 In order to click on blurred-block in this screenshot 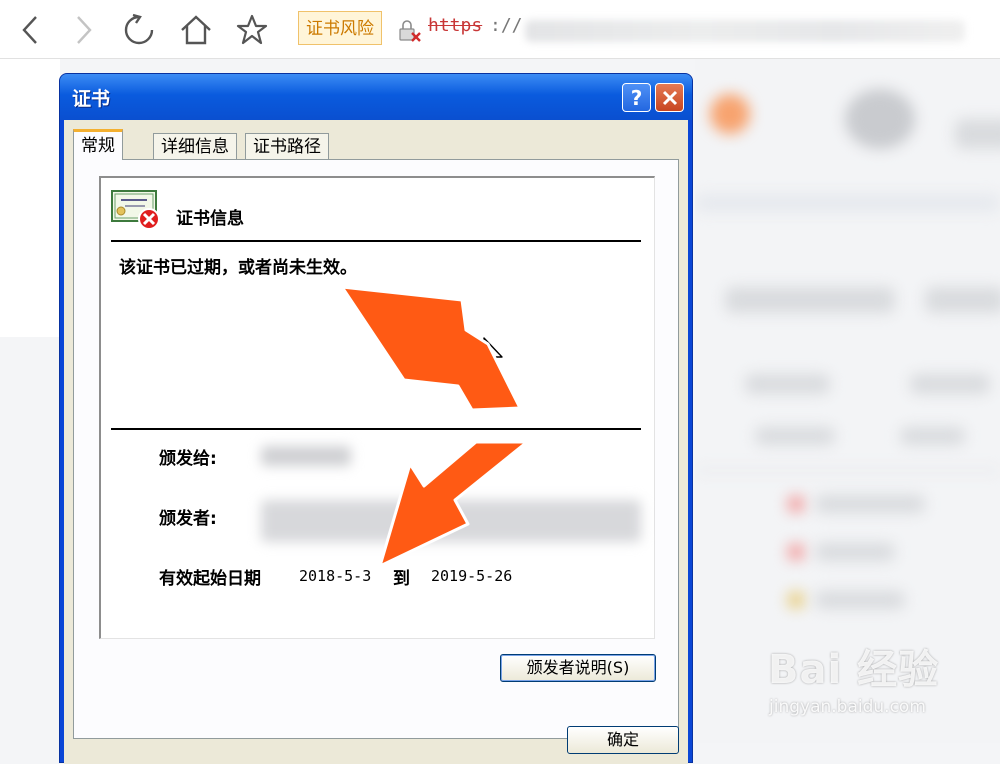, I will do `click(977, 134)`.